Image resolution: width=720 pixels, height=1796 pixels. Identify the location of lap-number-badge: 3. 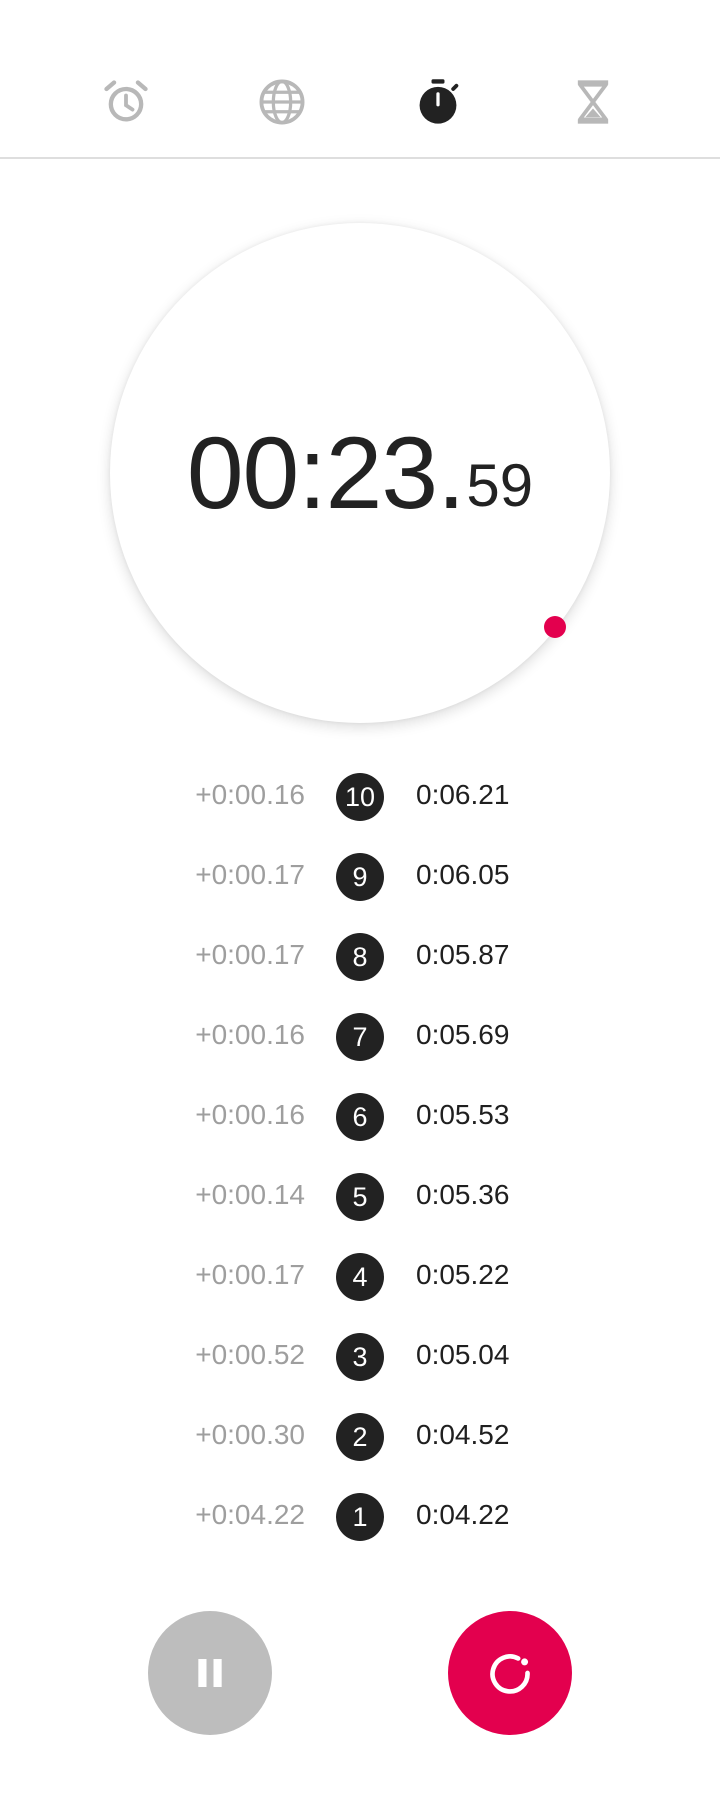
(360, 1357).